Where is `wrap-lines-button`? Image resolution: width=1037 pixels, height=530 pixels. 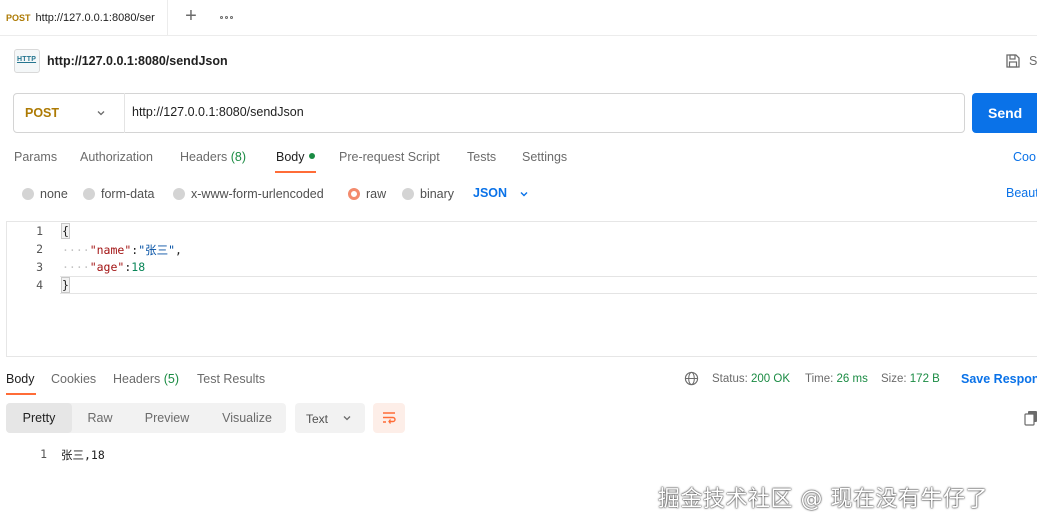 wrap-lines-button is located at coordinates (389, 418).